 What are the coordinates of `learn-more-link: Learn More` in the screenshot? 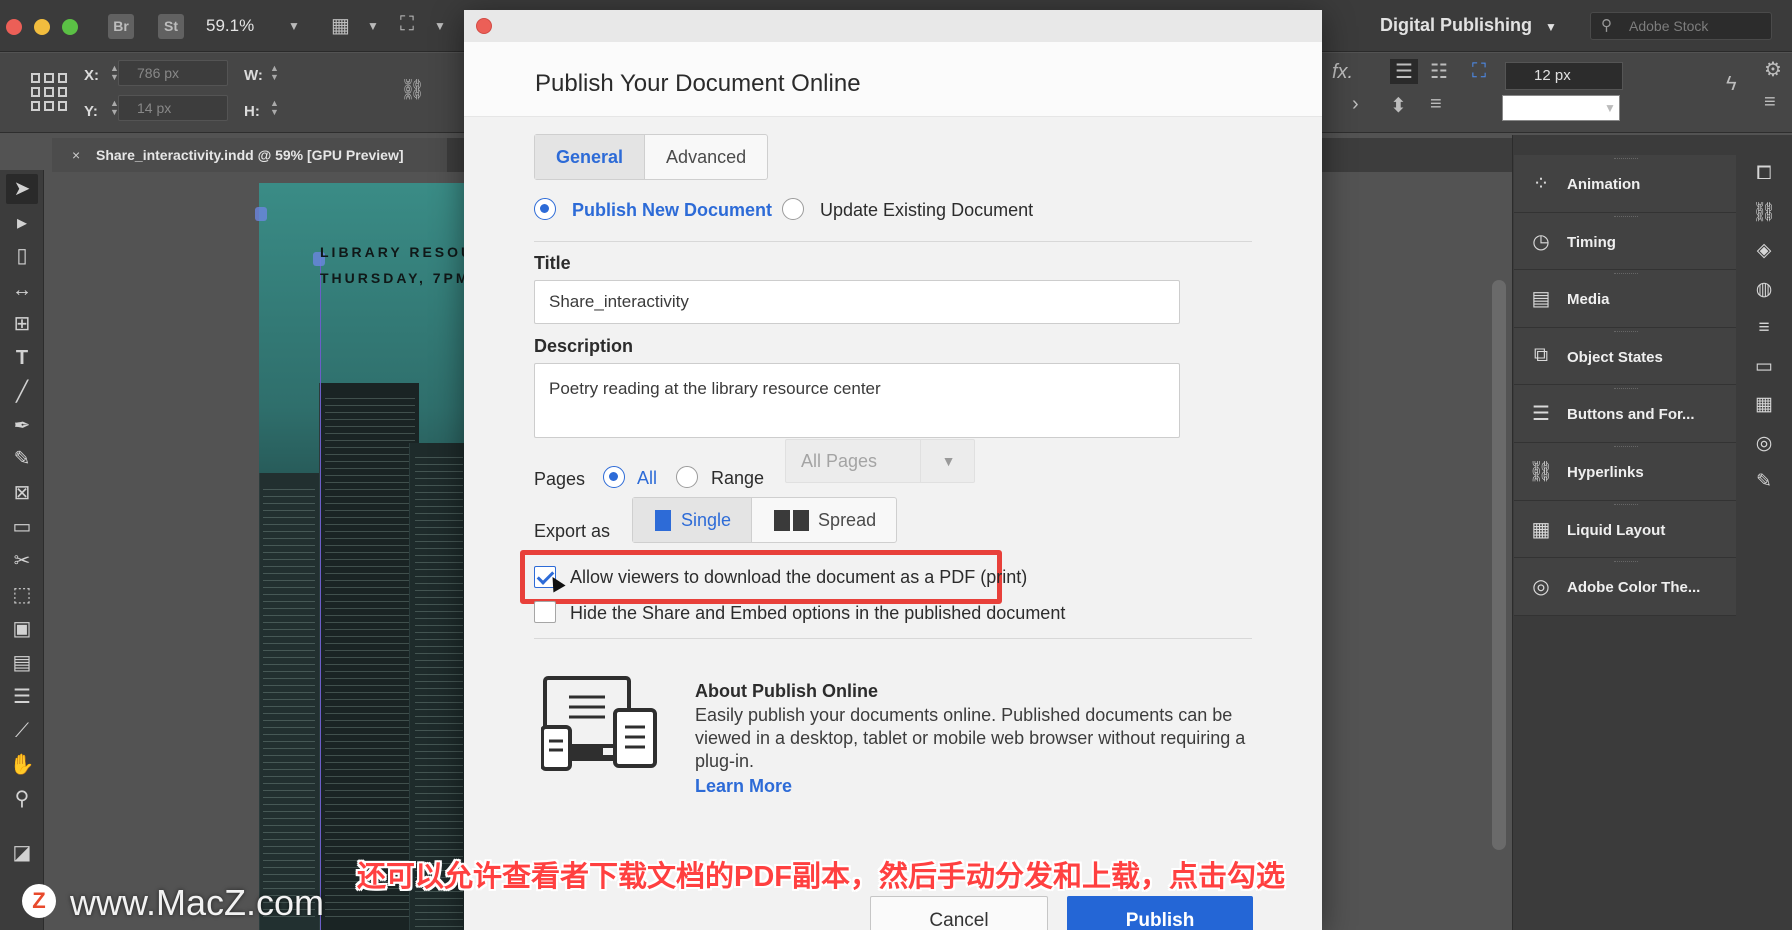 It's located at (743, 786).